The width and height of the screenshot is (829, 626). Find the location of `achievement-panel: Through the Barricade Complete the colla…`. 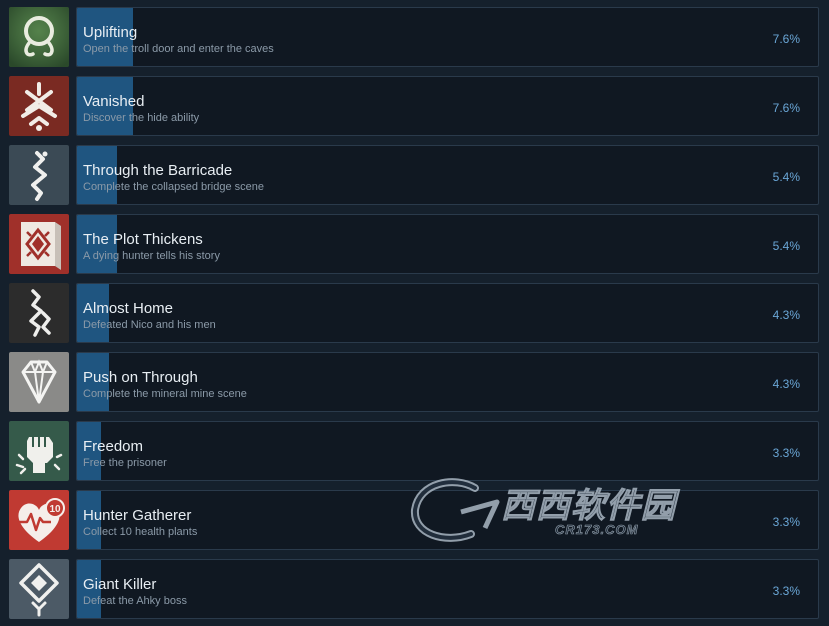

achievement-panel: Through the Barricade Complete the colla… is located at coordinates (447, 175).